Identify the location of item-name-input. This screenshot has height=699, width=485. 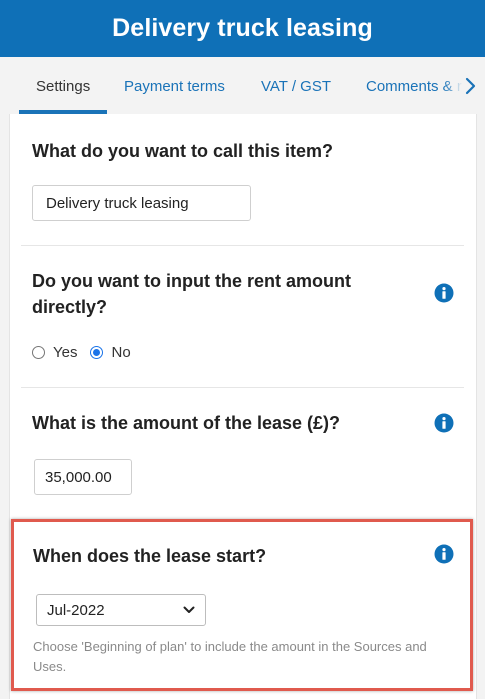
(141, 203).